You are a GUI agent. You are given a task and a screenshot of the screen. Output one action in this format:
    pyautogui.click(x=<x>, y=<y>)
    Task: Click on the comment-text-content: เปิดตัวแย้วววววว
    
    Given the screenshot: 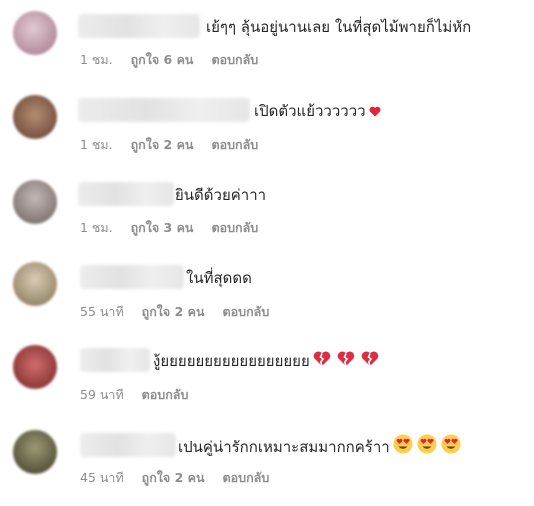 What is the action you would take?
    pyautogui.click(x=310, y=111)
    